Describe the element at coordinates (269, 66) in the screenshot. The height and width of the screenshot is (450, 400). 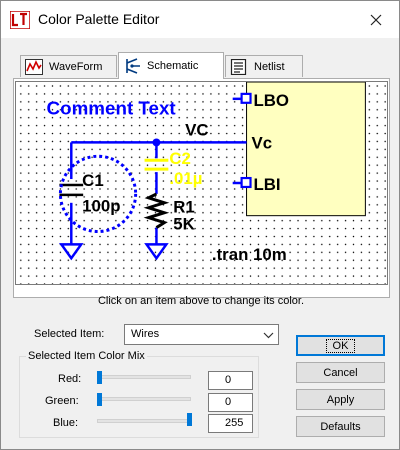
I see `tab-netlist-label: Netlist` at that location.